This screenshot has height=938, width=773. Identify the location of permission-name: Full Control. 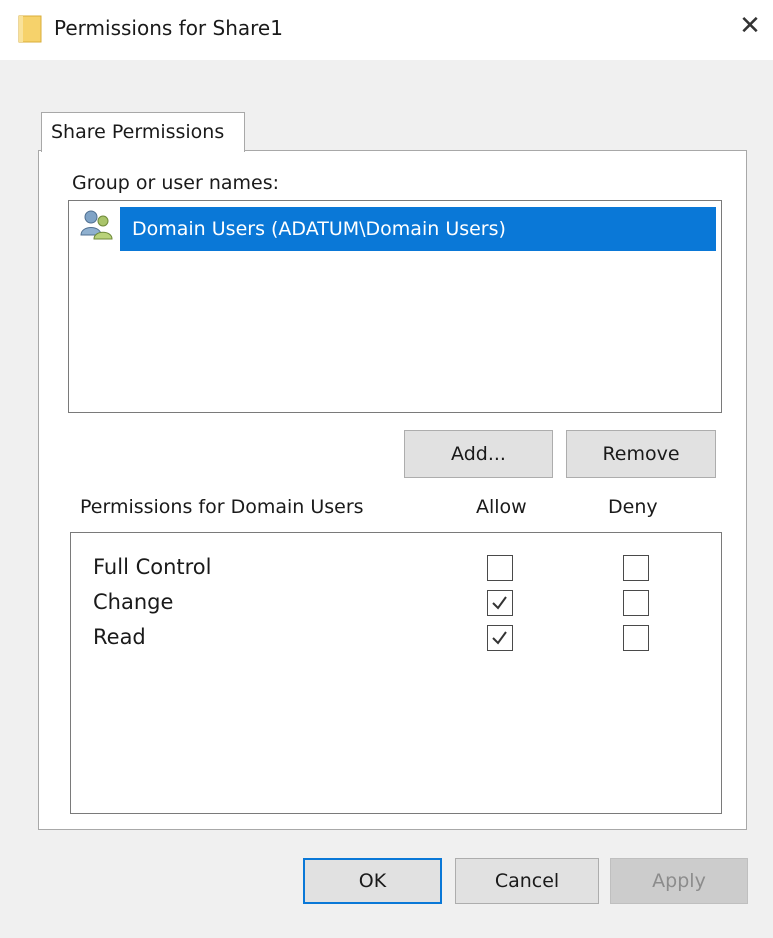
(152, 567).